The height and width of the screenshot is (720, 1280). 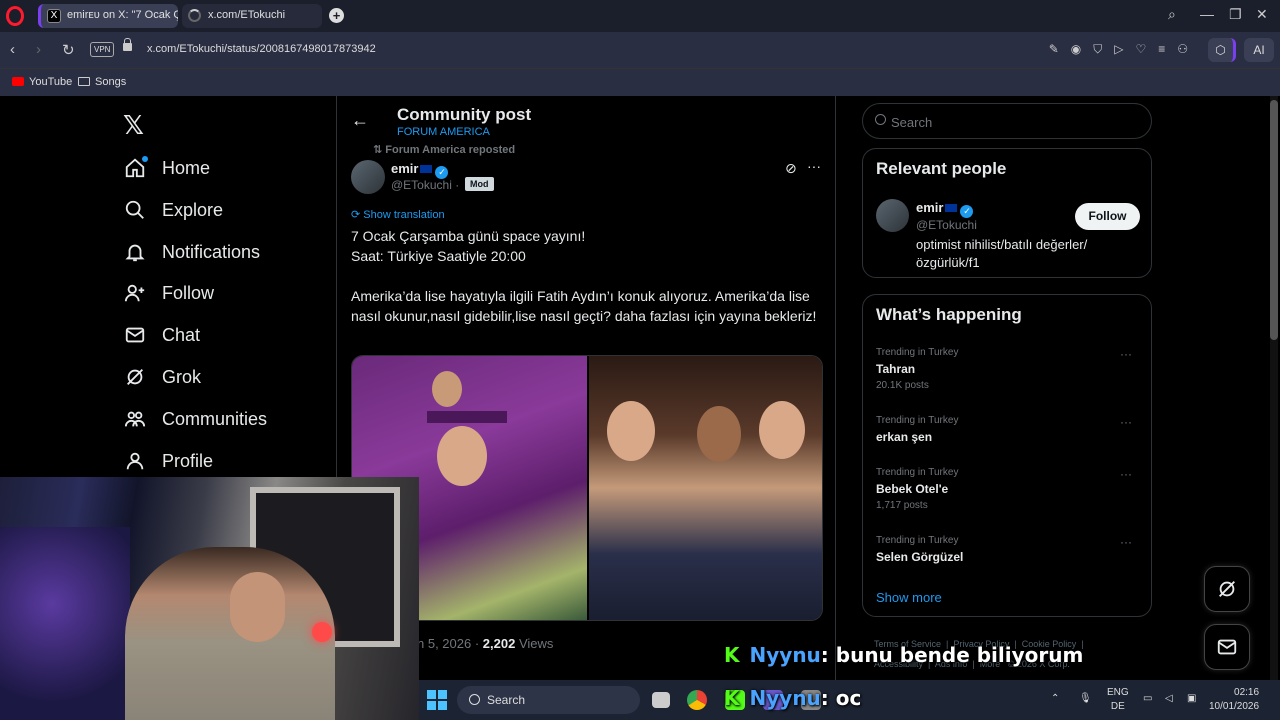 I want to click on microphone-icon: 🎙, so click(x=1085, y=699).